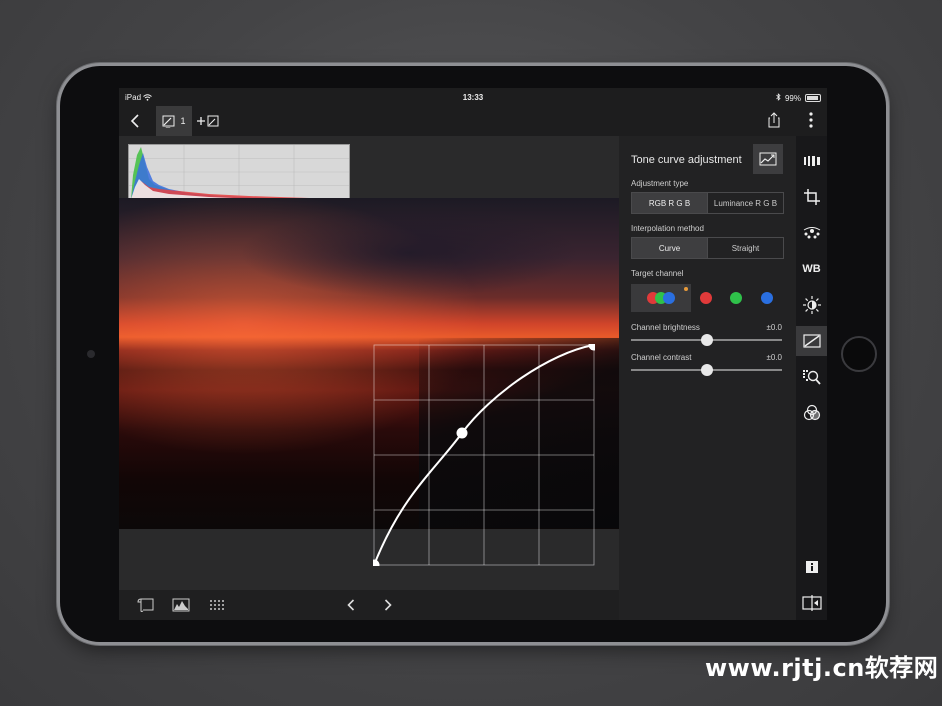 This screenshot has height=706, width=942. I want to click on tool-rail: WB, so click(811, 378).